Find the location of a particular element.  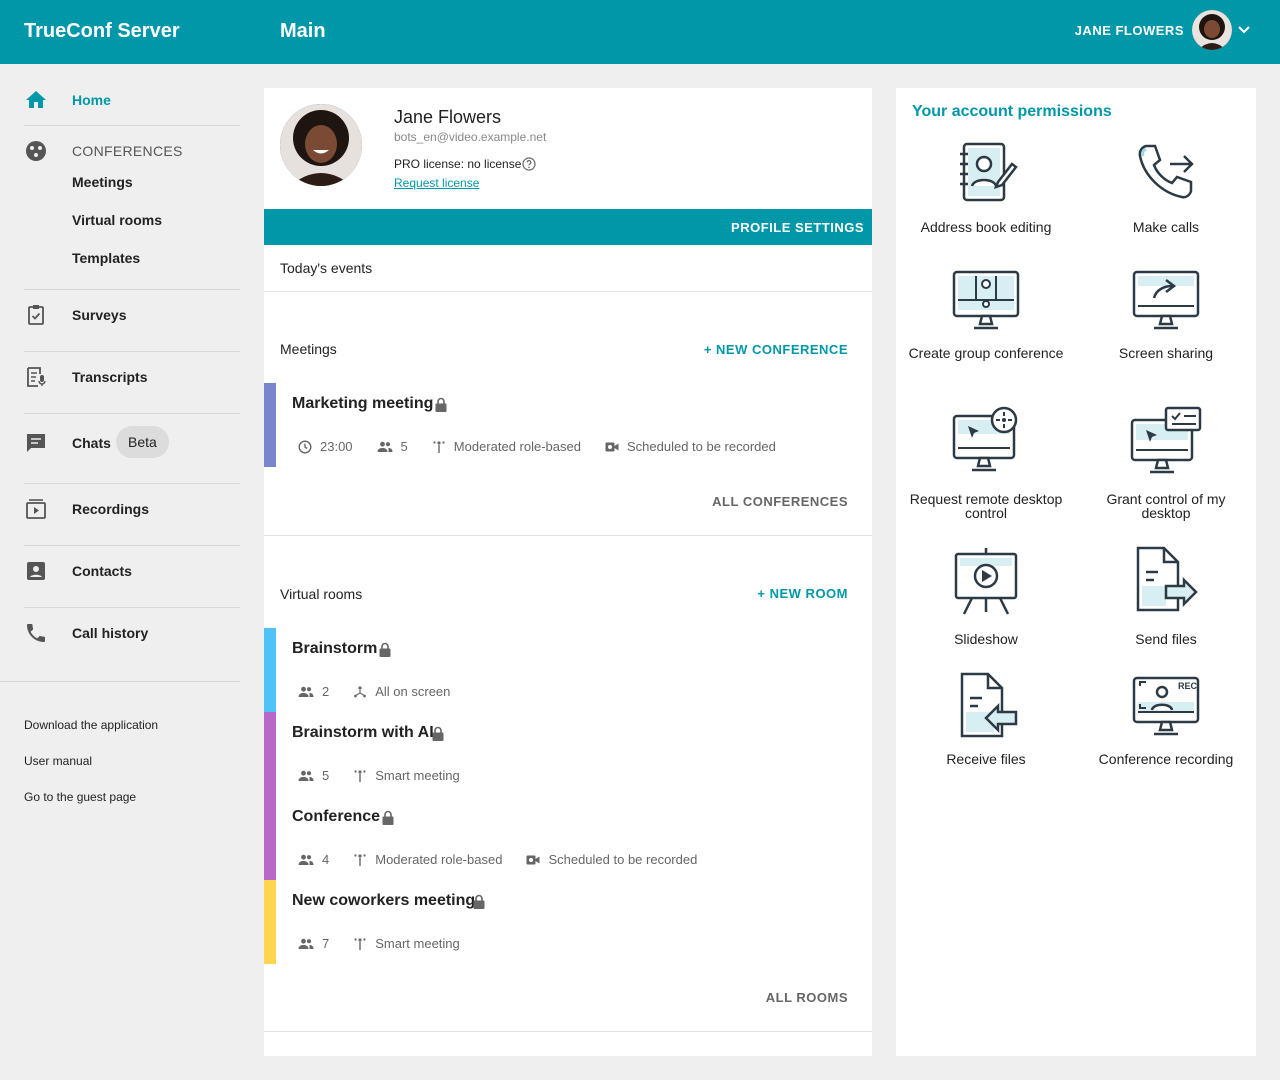

participant-count: 4 is located at coordinates (326, 859).